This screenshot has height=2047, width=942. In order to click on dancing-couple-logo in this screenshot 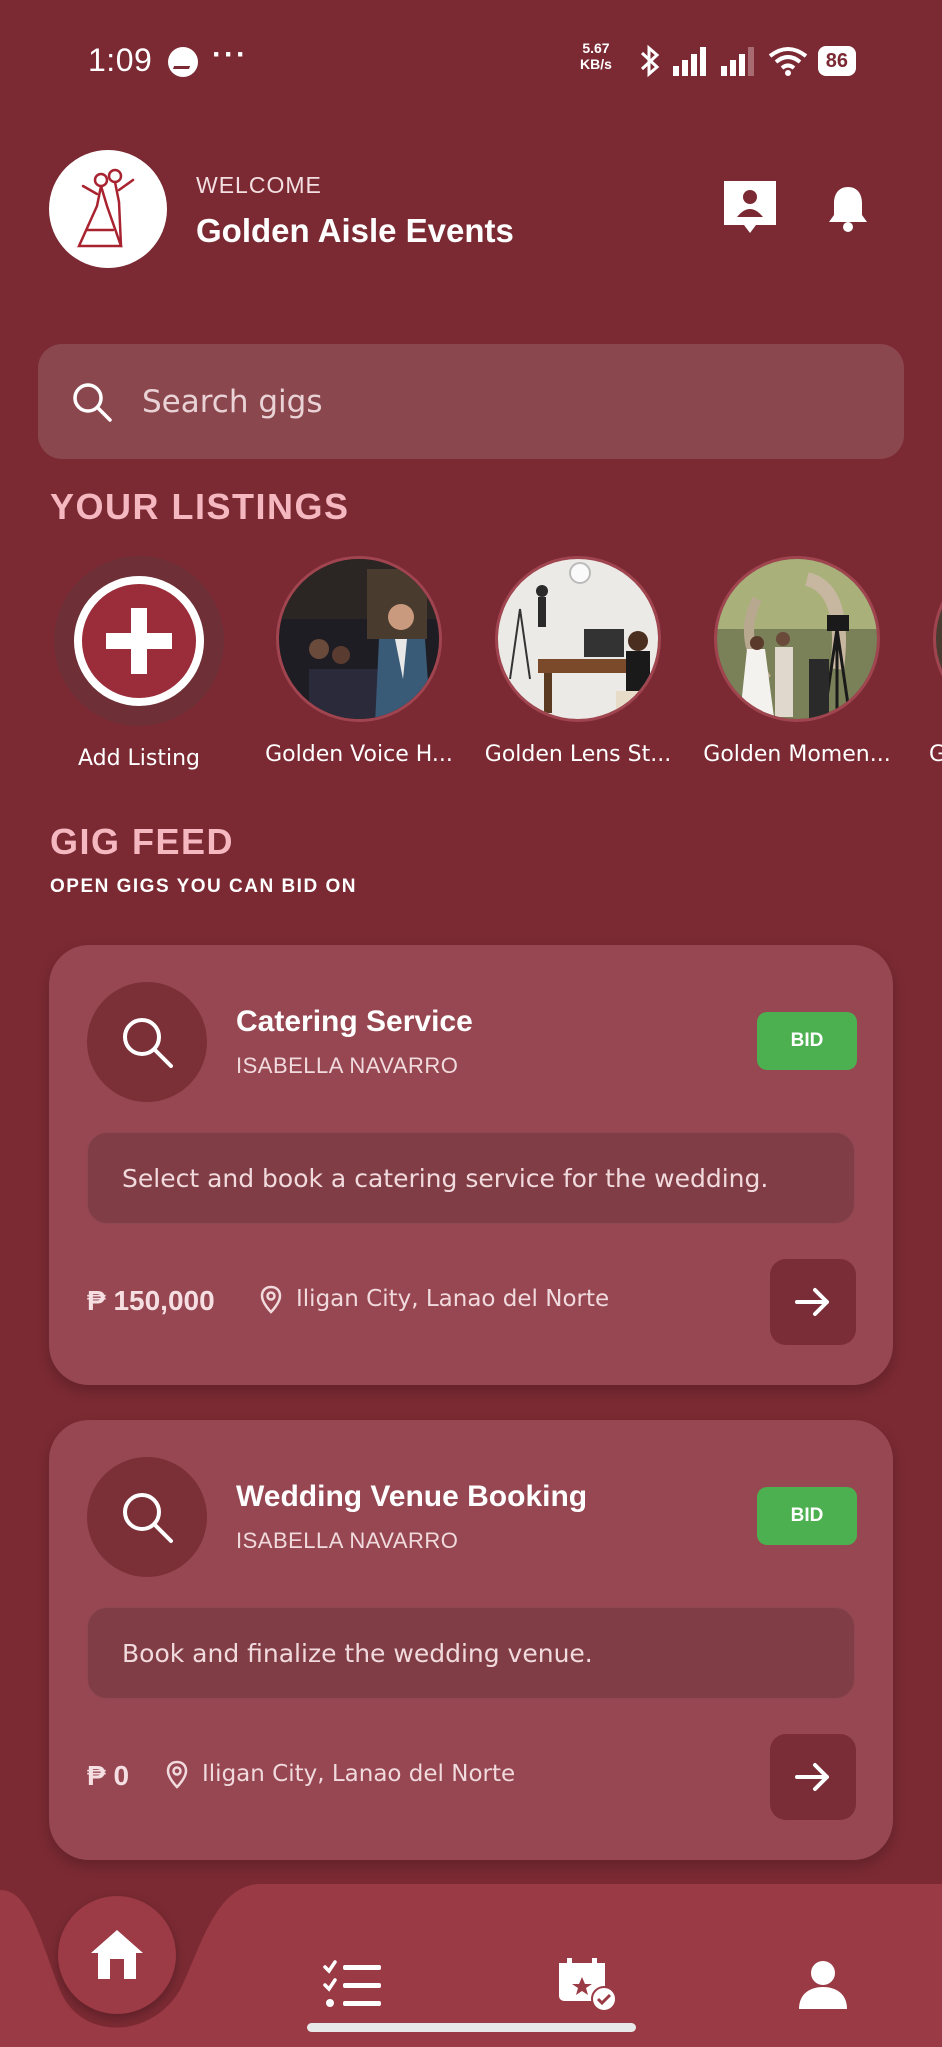, I will do `click(106, 208)`.